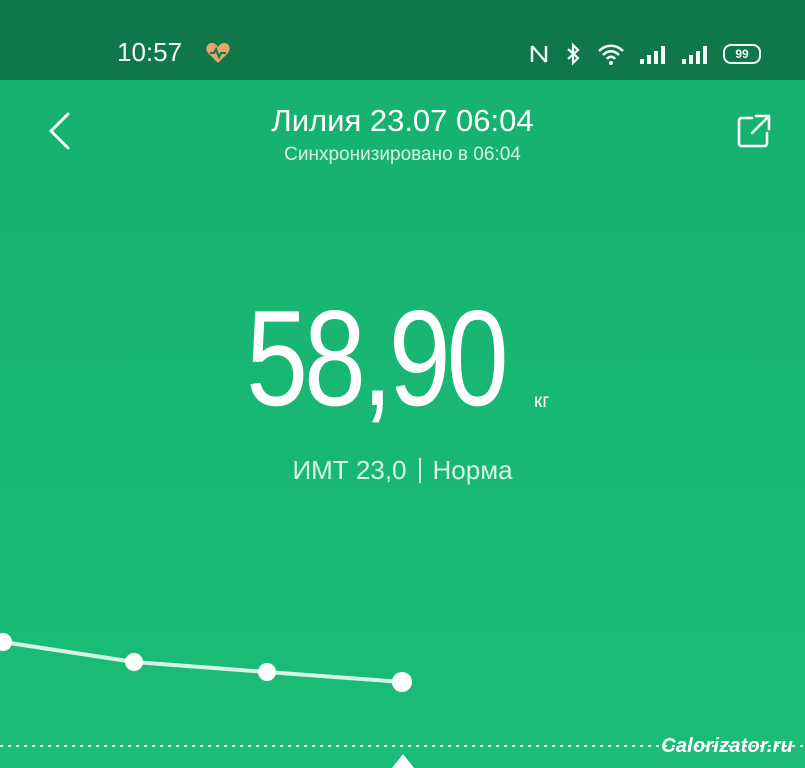 The width and height of the screenshot is (805, 768). What do you see at coordinates (403, 761) in the screenshot?
I see `selected-point-indicator` at bounding box center [403, 761].